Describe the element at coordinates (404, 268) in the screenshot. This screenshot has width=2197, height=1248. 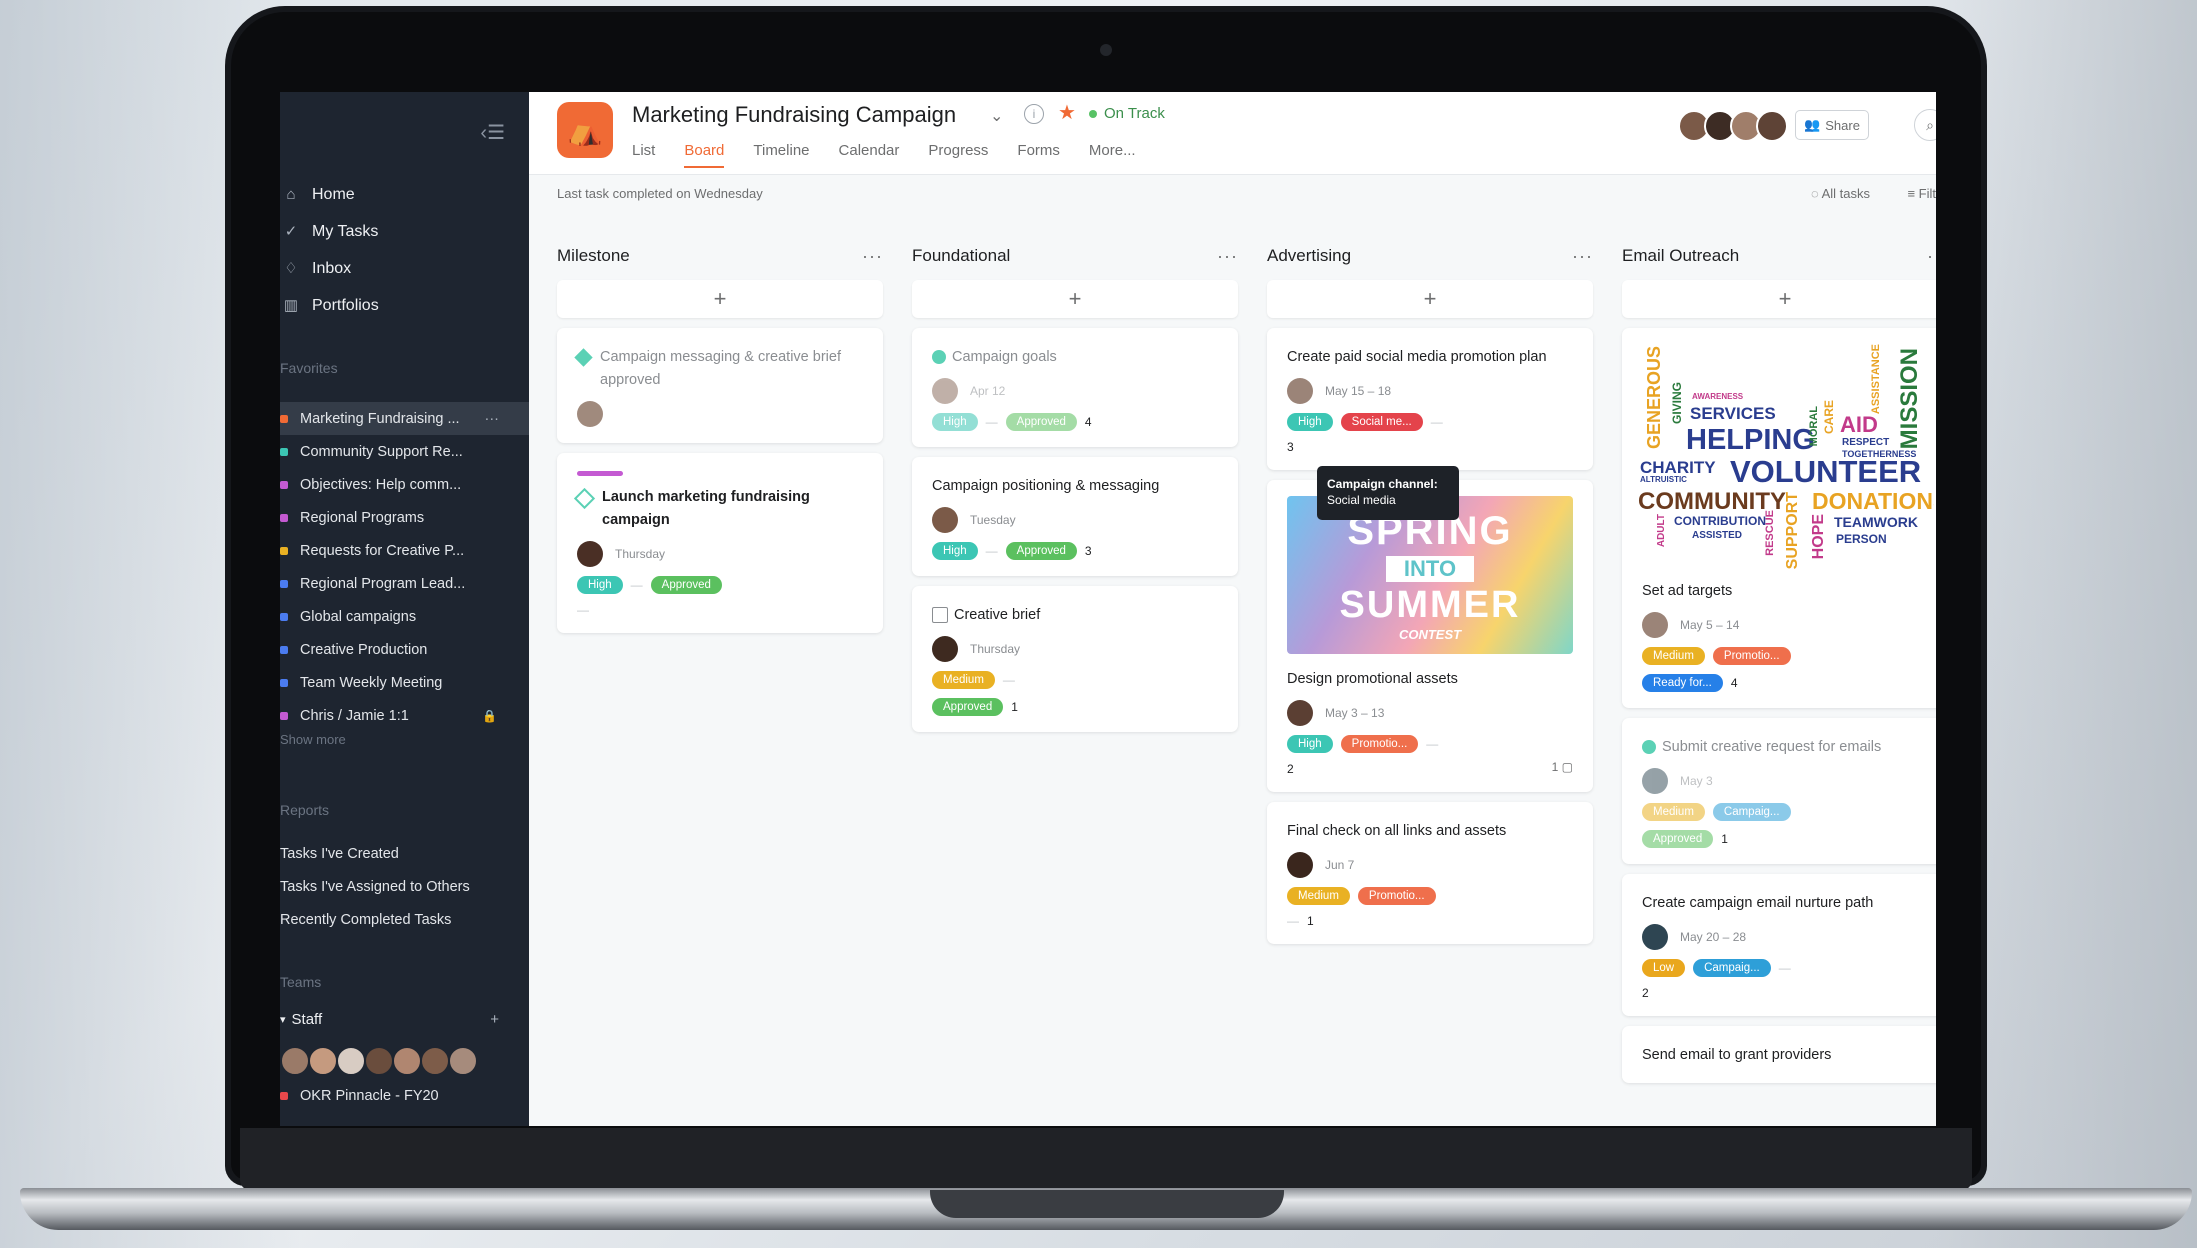
I see `sidebar-item-inbox: ♢ Inbox` at that location.